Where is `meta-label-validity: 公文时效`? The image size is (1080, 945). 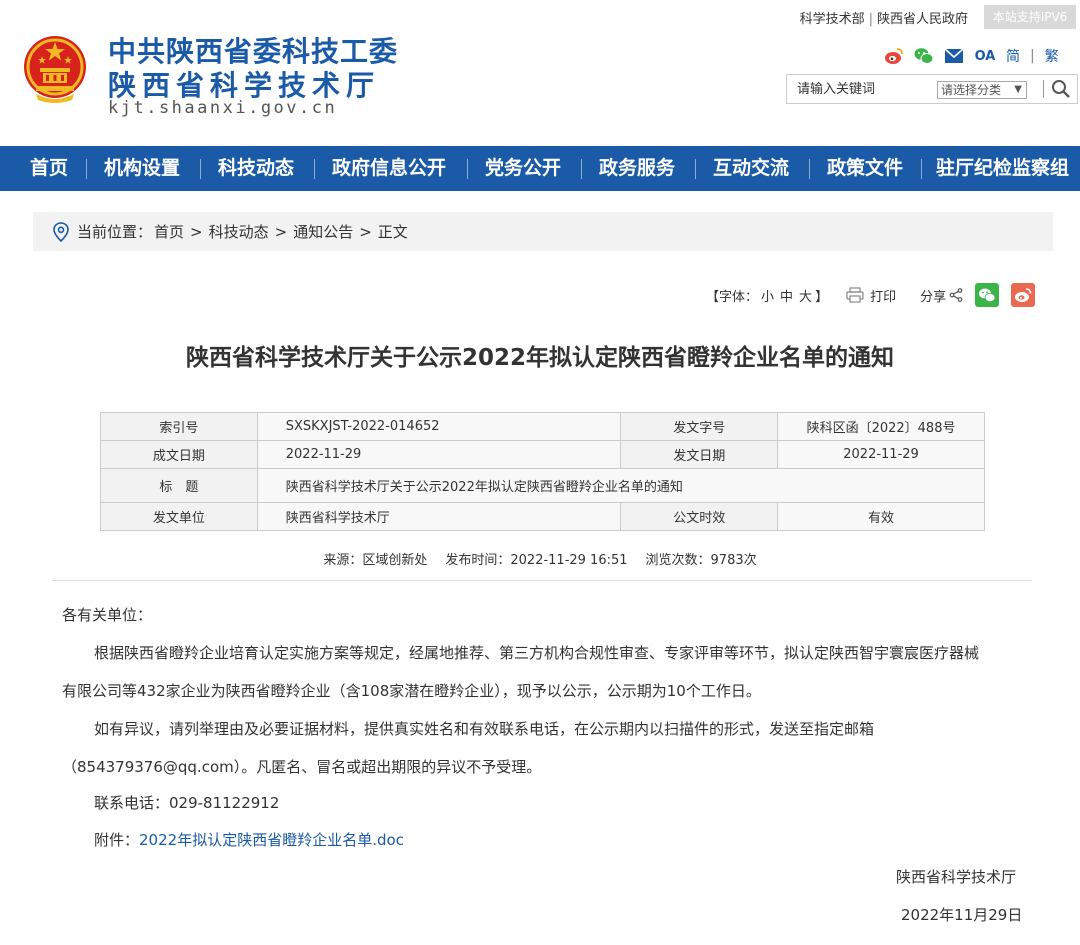
meta-label-validity: 公文时效 is located at coordinates (699, 516).